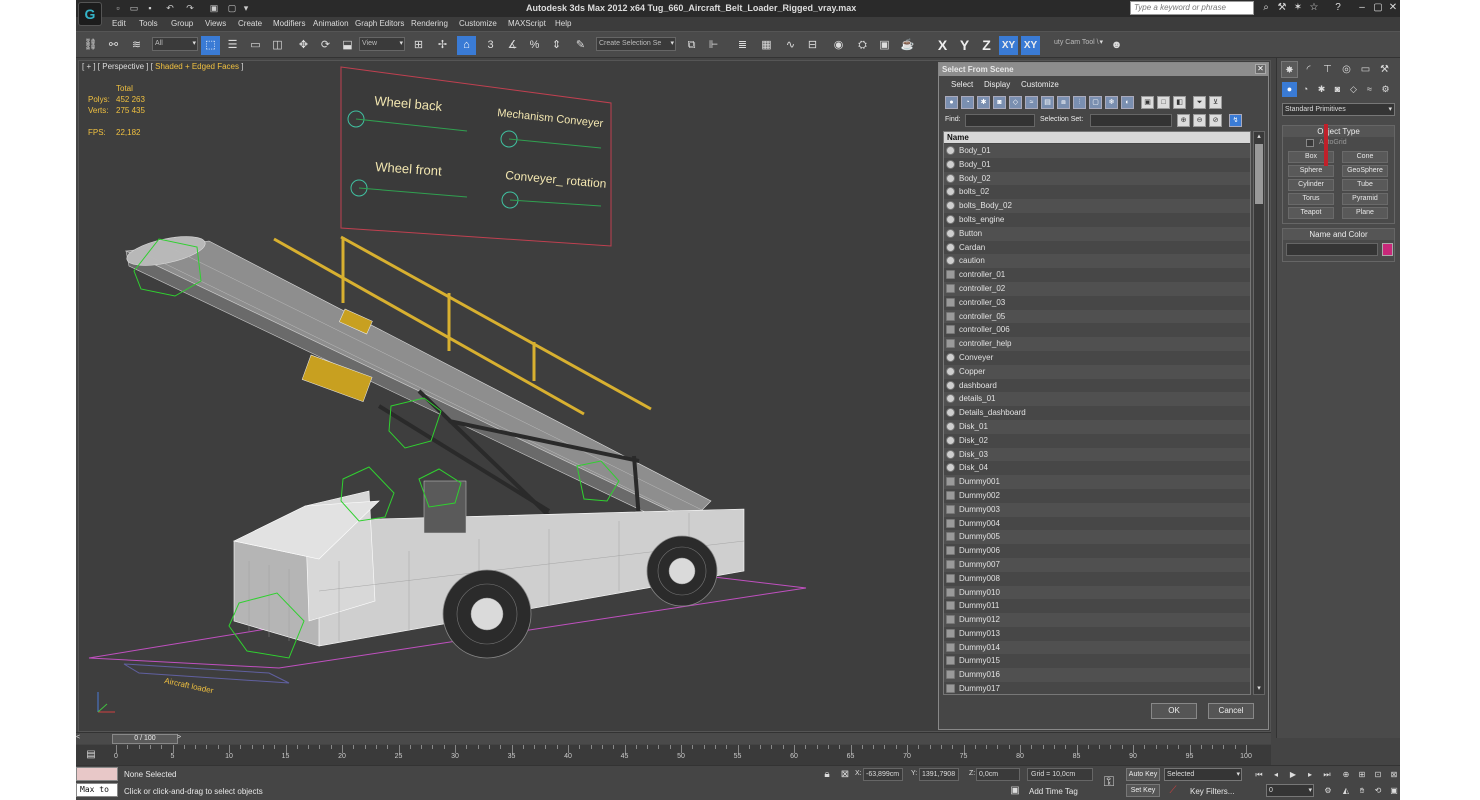  I want to click on open-file-icon: ▭, so click(134, 8).